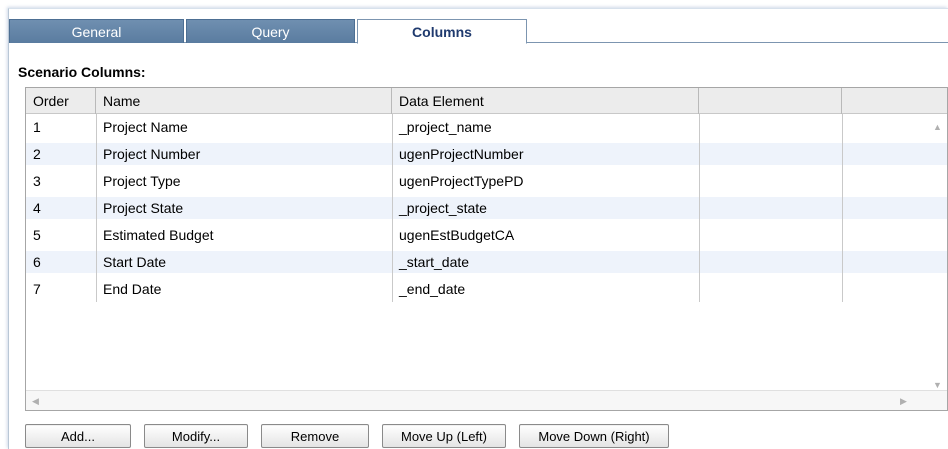 This screenshot has height=449, width=948. I want to click on order-cell: 5, so click(37, 235).